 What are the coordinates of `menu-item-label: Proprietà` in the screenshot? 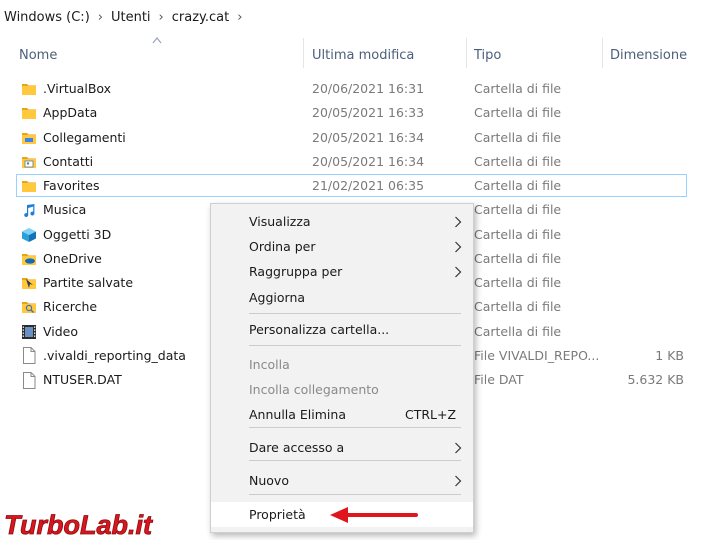 It's located at (277, 514).